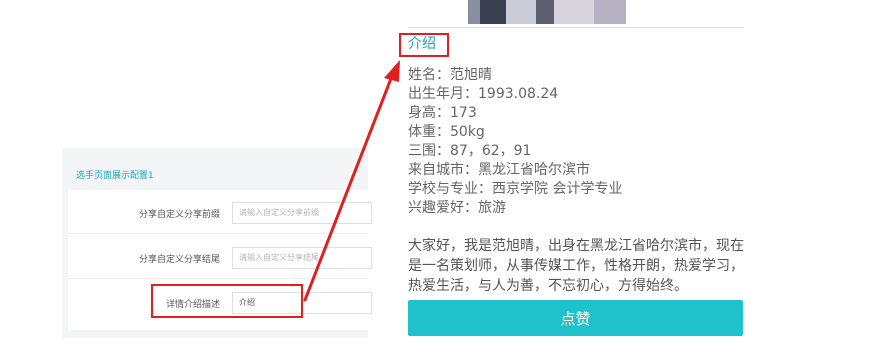 The width and height of the screenshot is (882, 351). What do you see at coordinates (450, 75) in the screenshot?
I see `info-name: 姓名：范旭晴` at bounding box center [450, 75].